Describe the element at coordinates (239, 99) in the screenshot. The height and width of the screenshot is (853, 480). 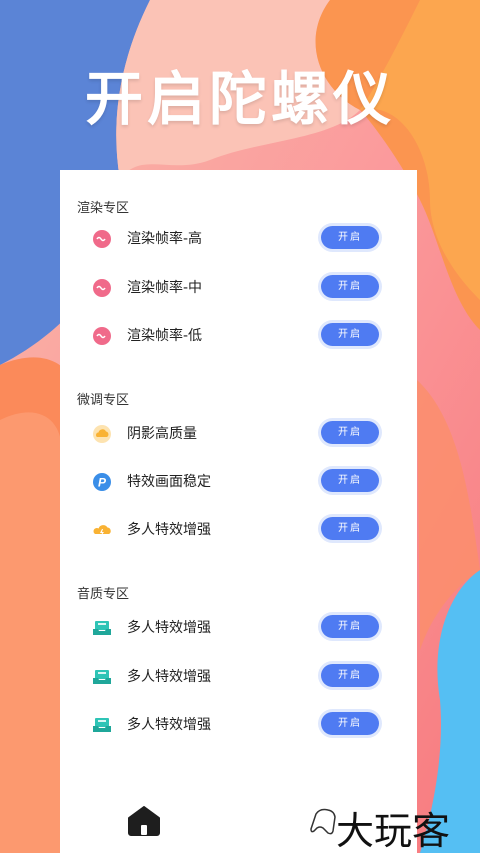
I see `page-title: 开启陀螺仪` at that location.